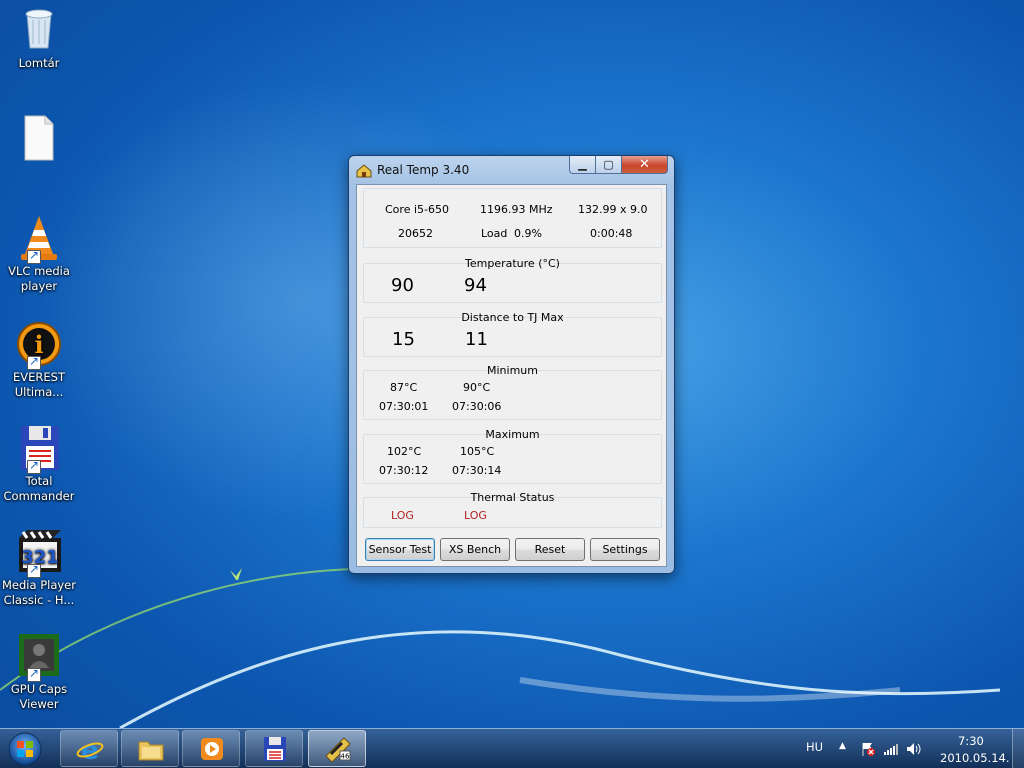 The height and width of the screenshot is (768, 1024). I want to click on minimize-icon: ▁, so click(582, 164).